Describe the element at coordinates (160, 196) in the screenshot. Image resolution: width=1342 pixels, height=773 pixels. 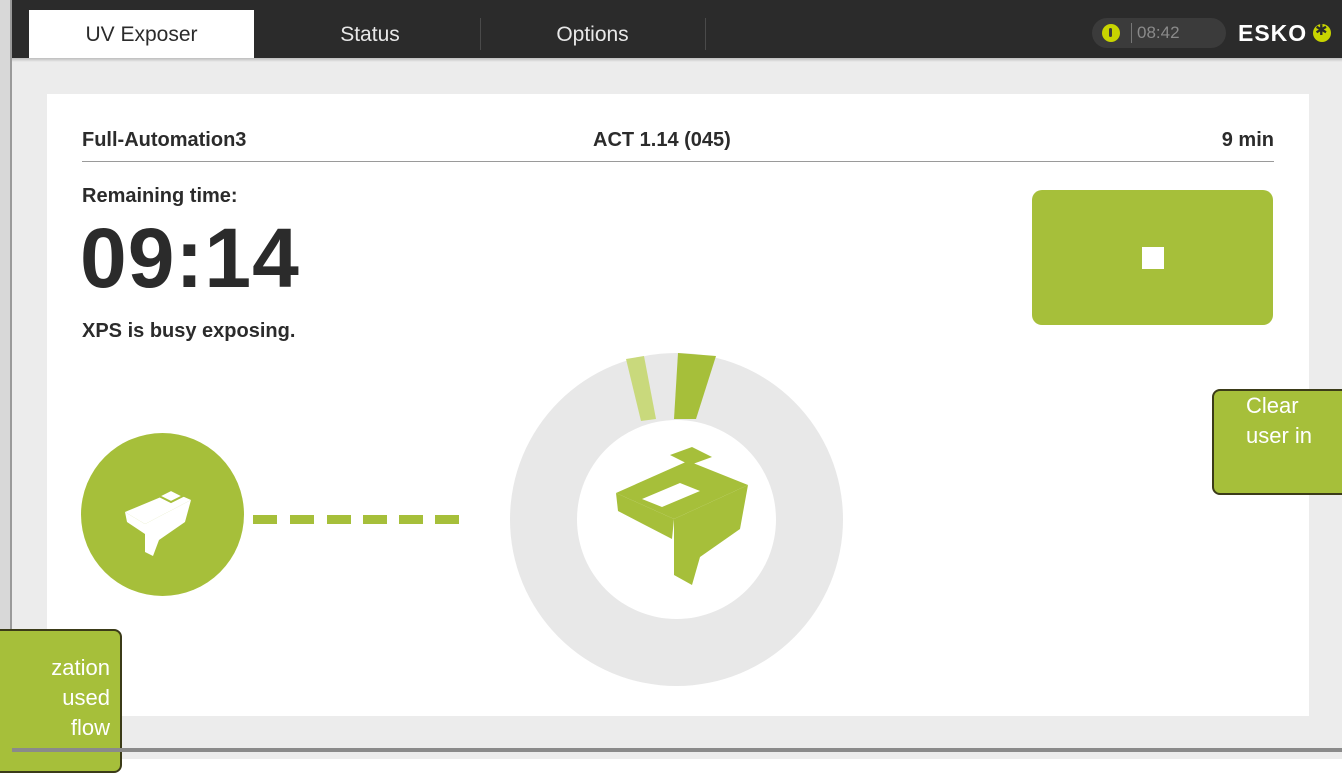
I see `remaining-time-label: Remaining time:` at that location.